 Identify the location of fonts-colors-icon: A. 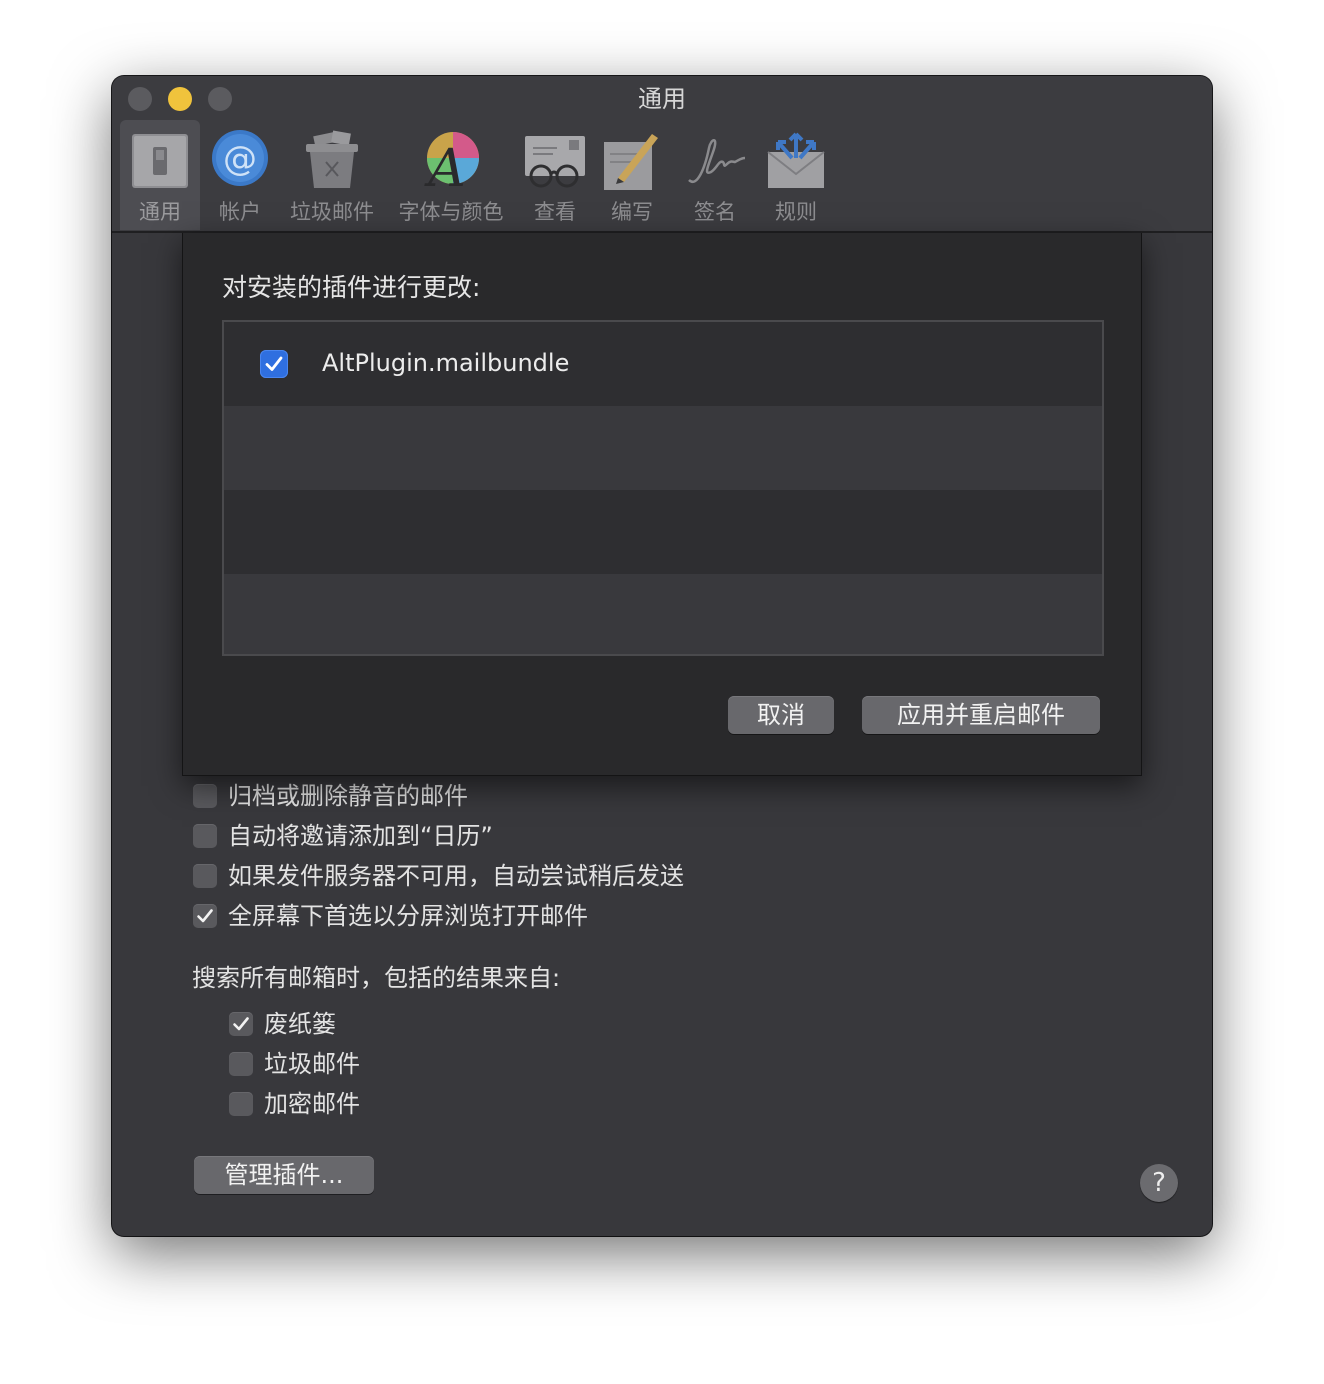
(451, 163).